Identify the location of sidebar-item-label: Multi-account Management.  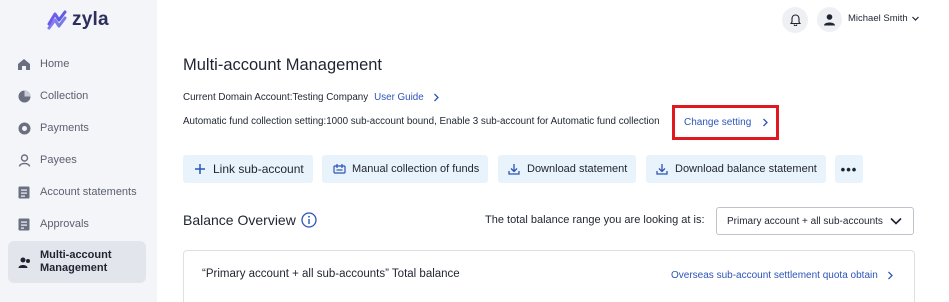
(76, 261).